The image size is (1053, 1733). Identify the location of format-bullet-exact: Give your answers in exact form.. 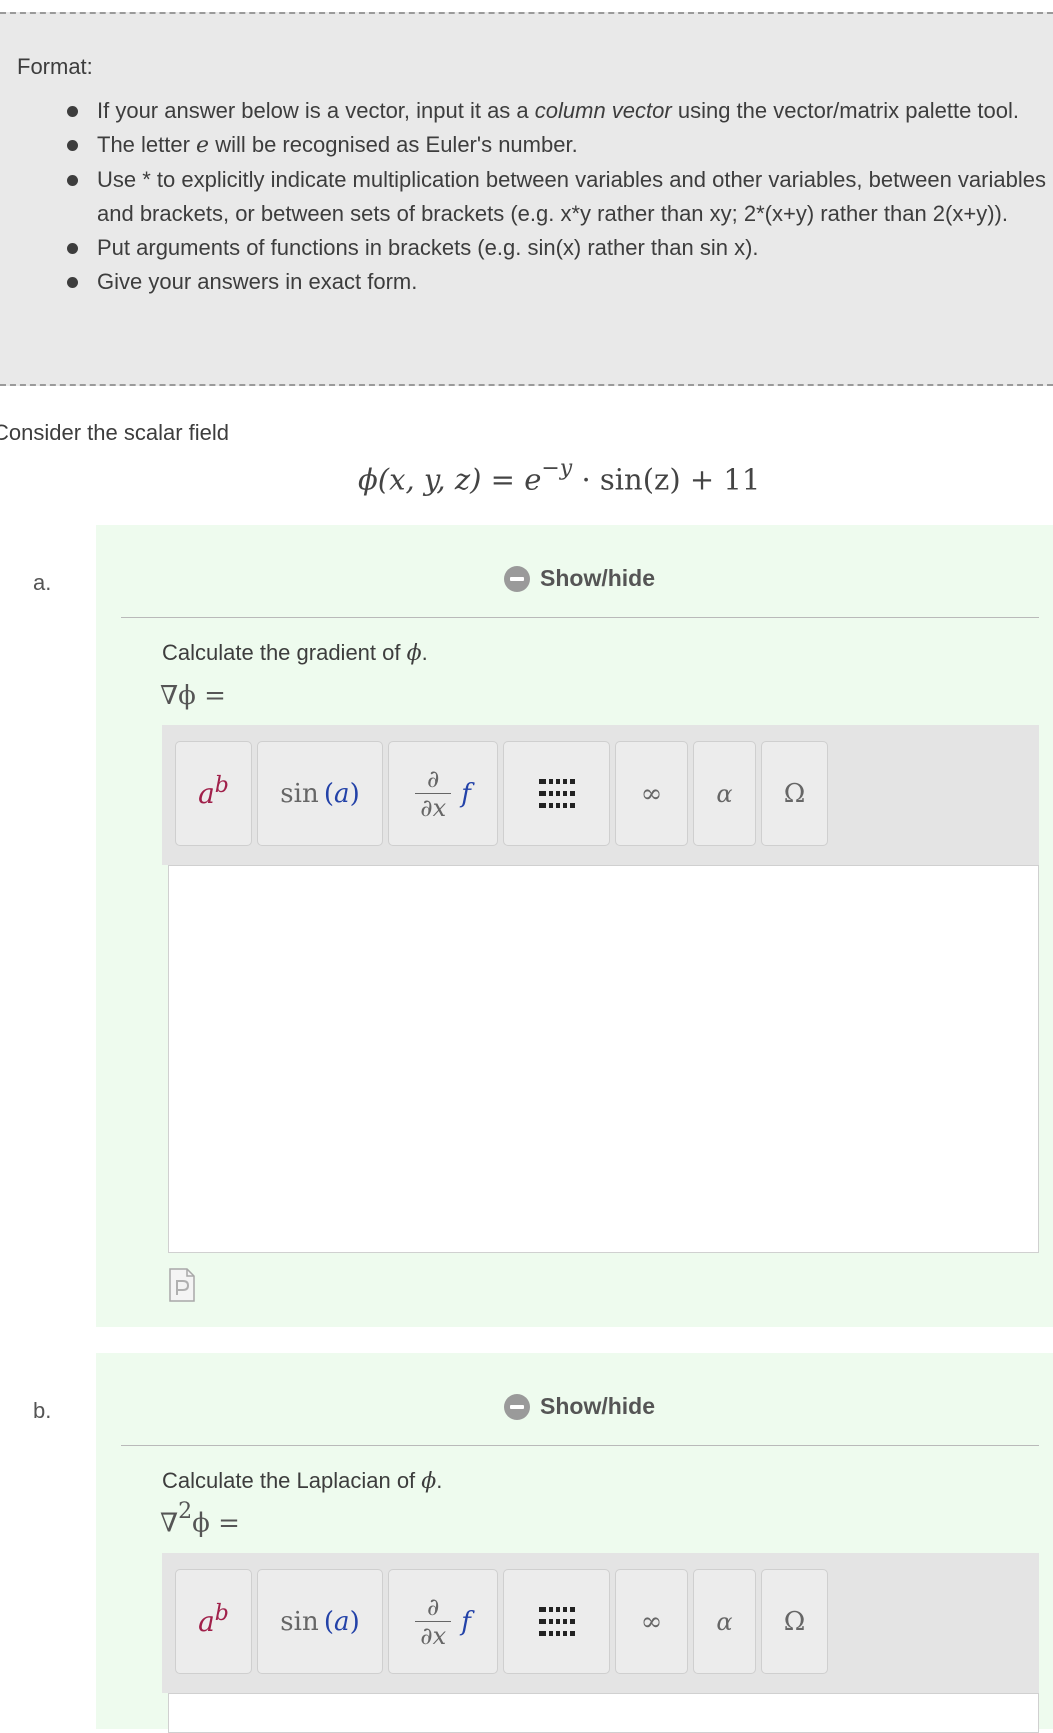
(523, 282).